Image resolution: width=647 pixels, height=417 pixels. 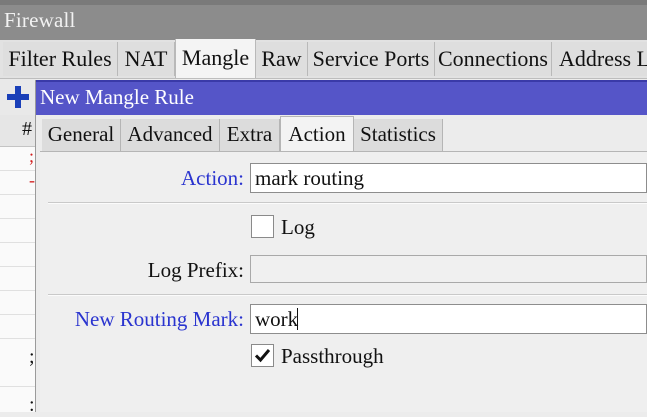 What do you see at coordinates (18, 97) in the screenshot?
I see `add-icon` at bounding box center [18, 97].